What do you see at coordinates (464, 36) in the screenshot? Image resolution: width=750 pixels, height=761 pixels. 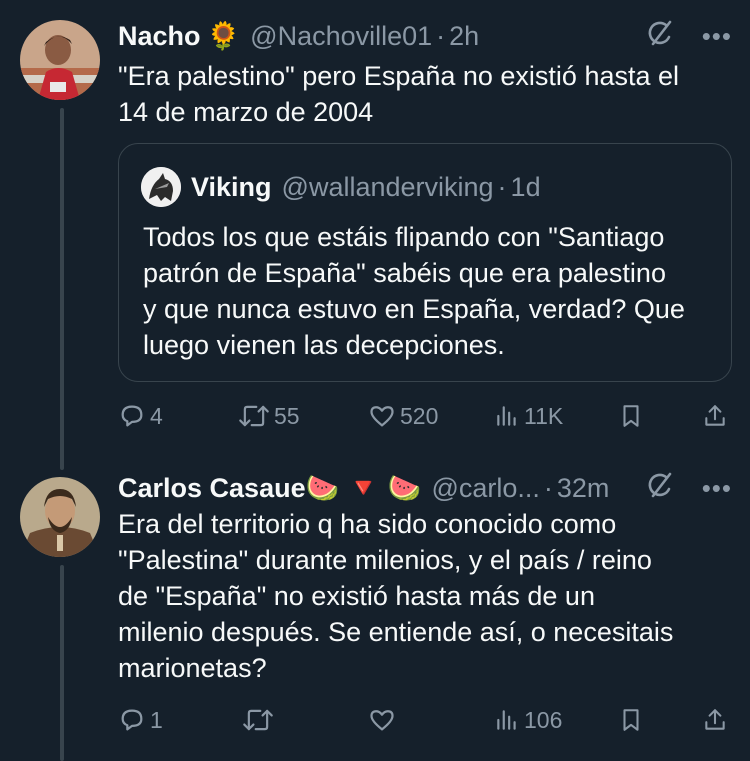 I see `timestamp: 2h` at bounding box center [464, 36].